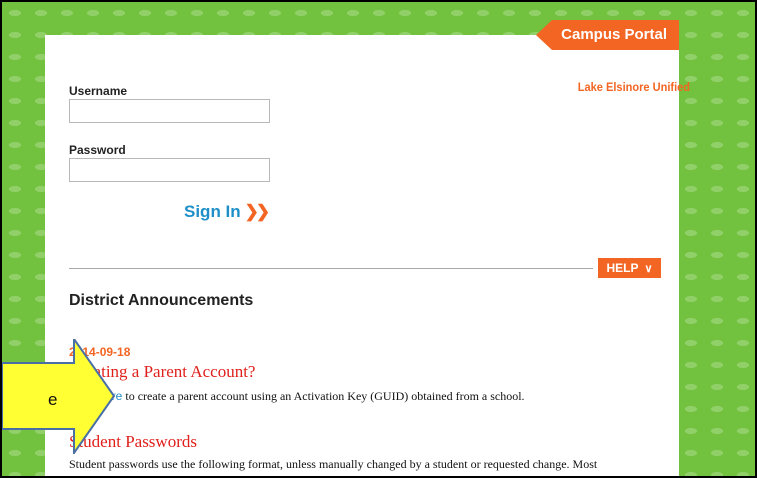 The image size is (757, 478). I want to click on username-input, so click(169, 111).